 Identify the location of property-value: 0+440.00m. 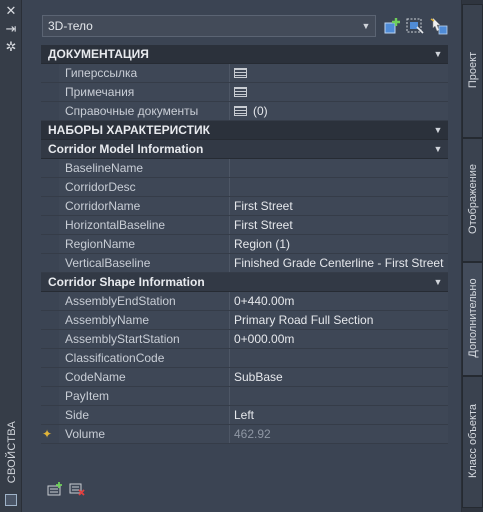
(339, 301).